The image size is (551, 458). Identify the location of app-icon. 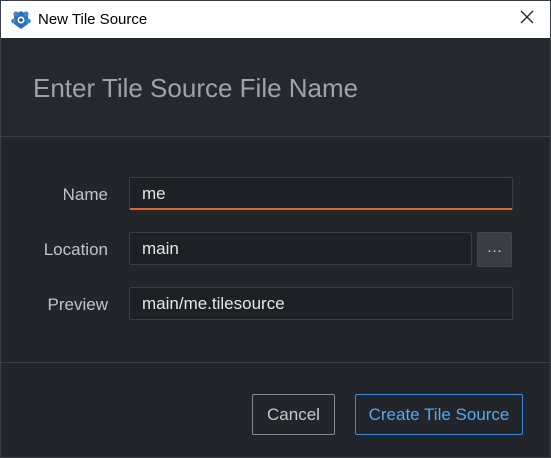
(21, 20).